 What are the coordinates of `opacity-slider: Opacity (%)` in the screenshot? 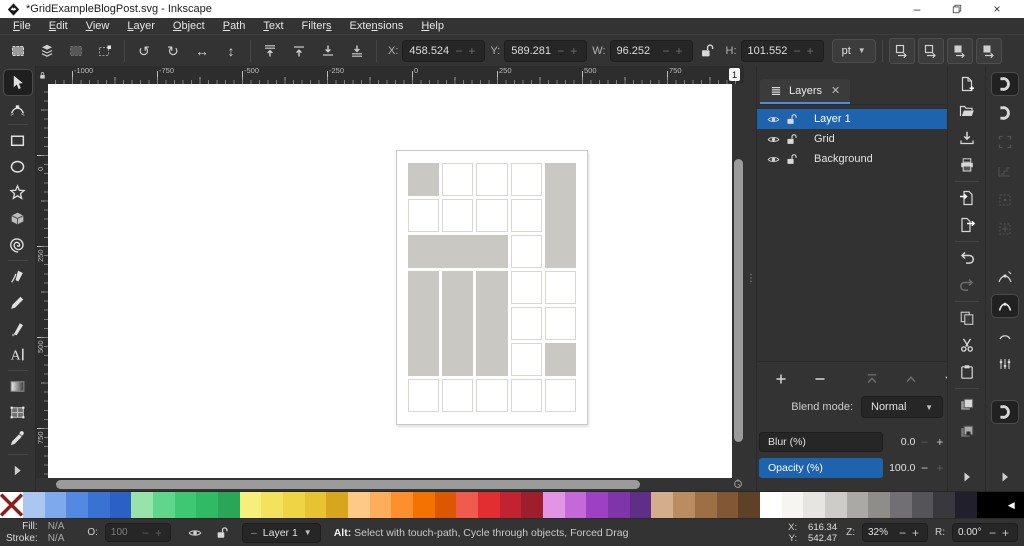 It's located at (821, 468).